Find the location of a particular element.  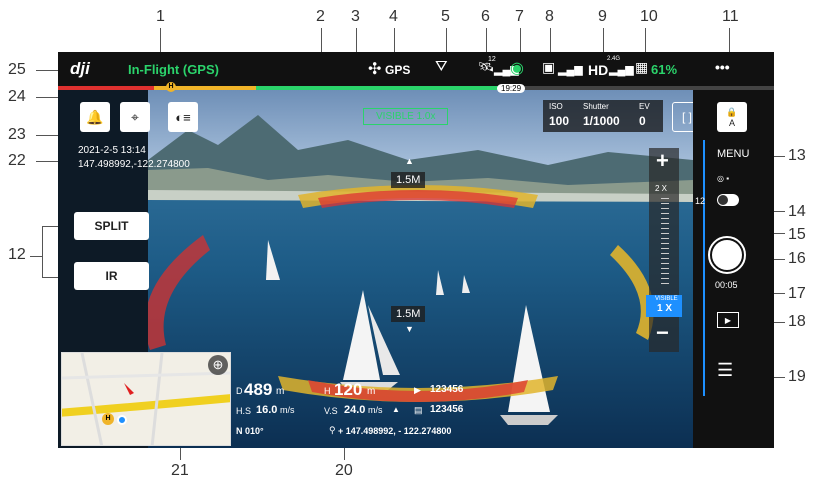

id-icon-2: ▤ is located at coordinates (418, 410).